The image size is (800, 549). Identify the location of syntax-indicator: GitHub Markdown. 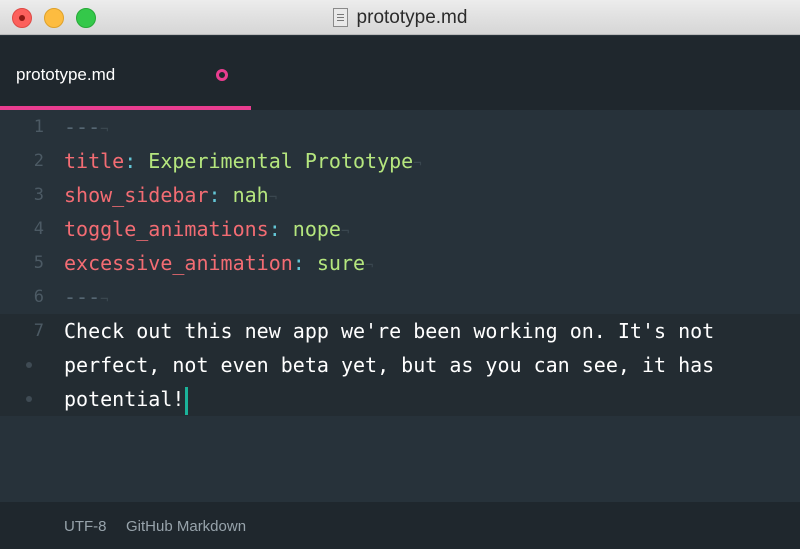
(186, 526).